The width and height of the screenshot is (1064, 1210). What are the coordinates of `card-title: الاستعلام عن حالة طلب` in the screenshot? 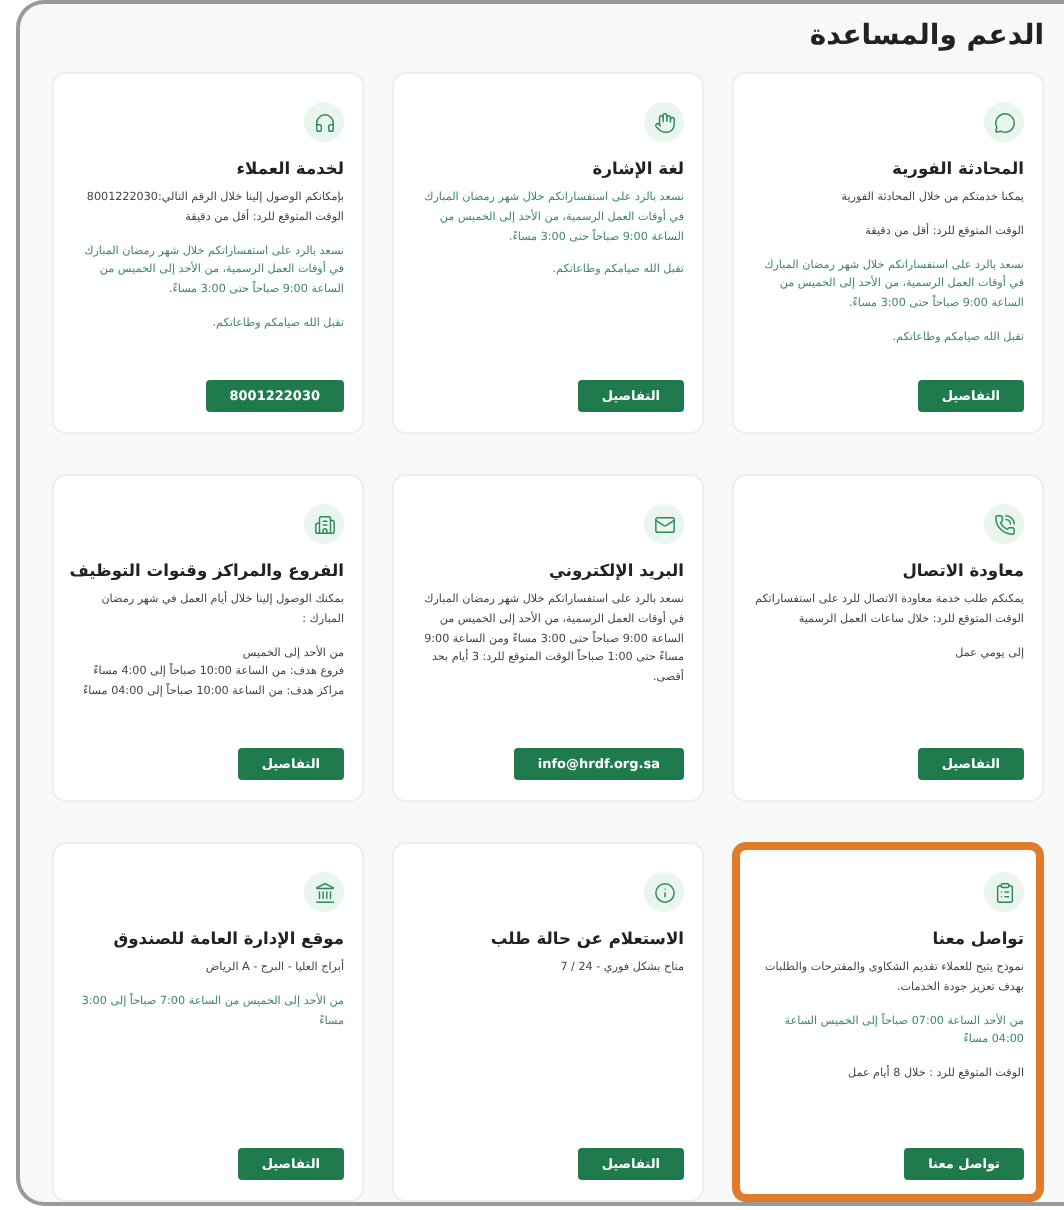 It's located at (586, 938).